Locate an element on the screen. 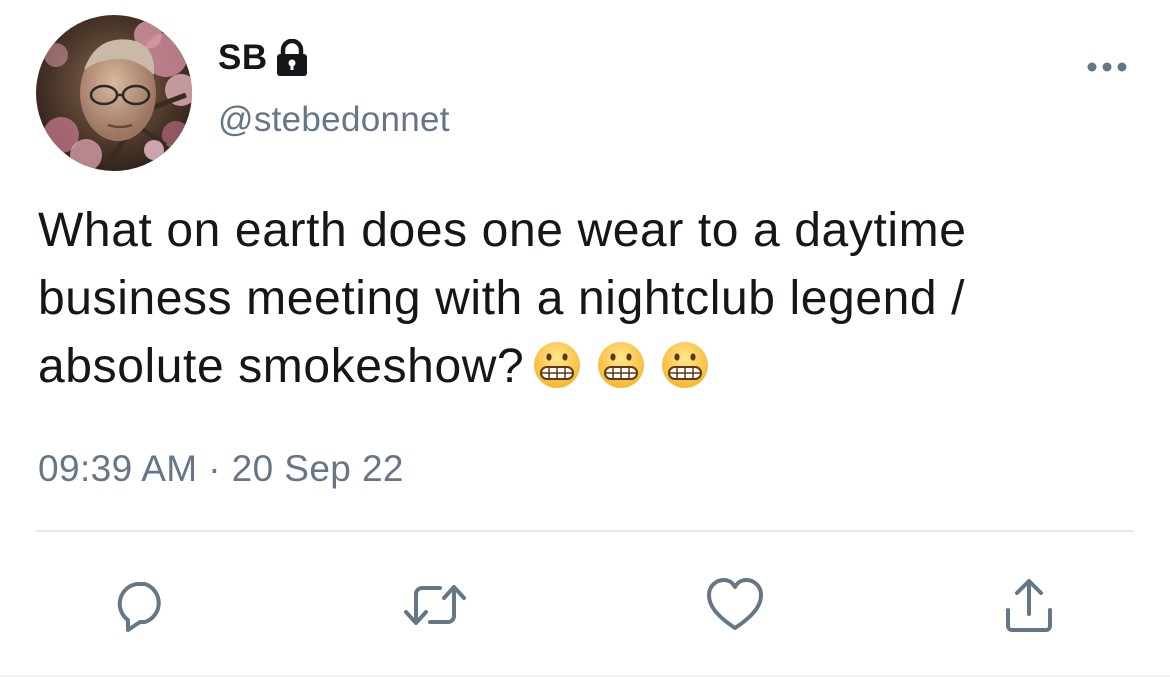 The width and height of the screenshot is (1170, 679). author-handle: @stebedonnet is located at coordinates (334, 120).